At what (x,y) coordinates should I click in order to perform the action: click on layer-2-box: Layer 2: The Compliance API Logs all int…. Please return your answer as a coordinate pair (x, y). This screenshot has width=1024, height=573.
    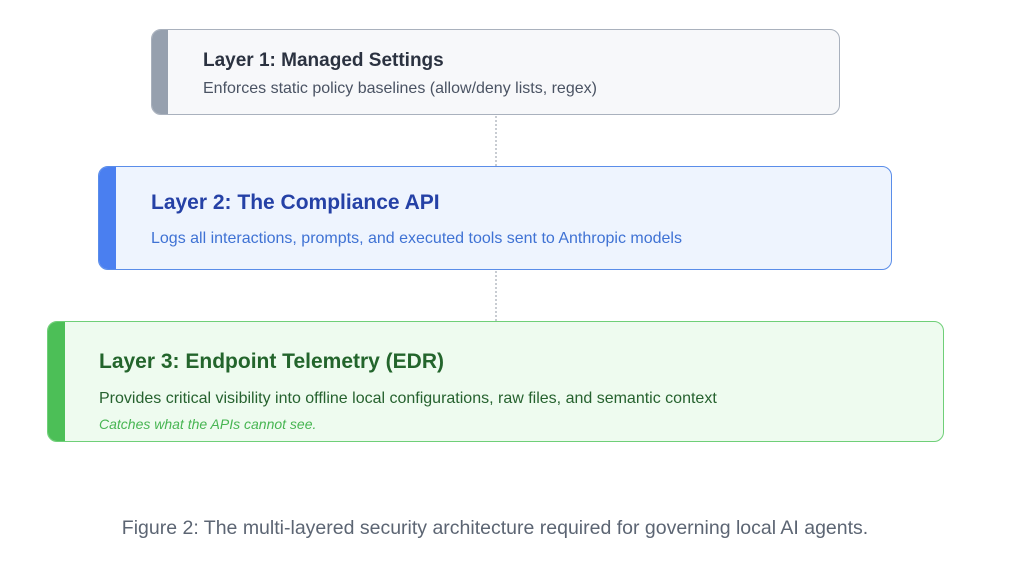
    Looking at the image, I should click on (495, 218).